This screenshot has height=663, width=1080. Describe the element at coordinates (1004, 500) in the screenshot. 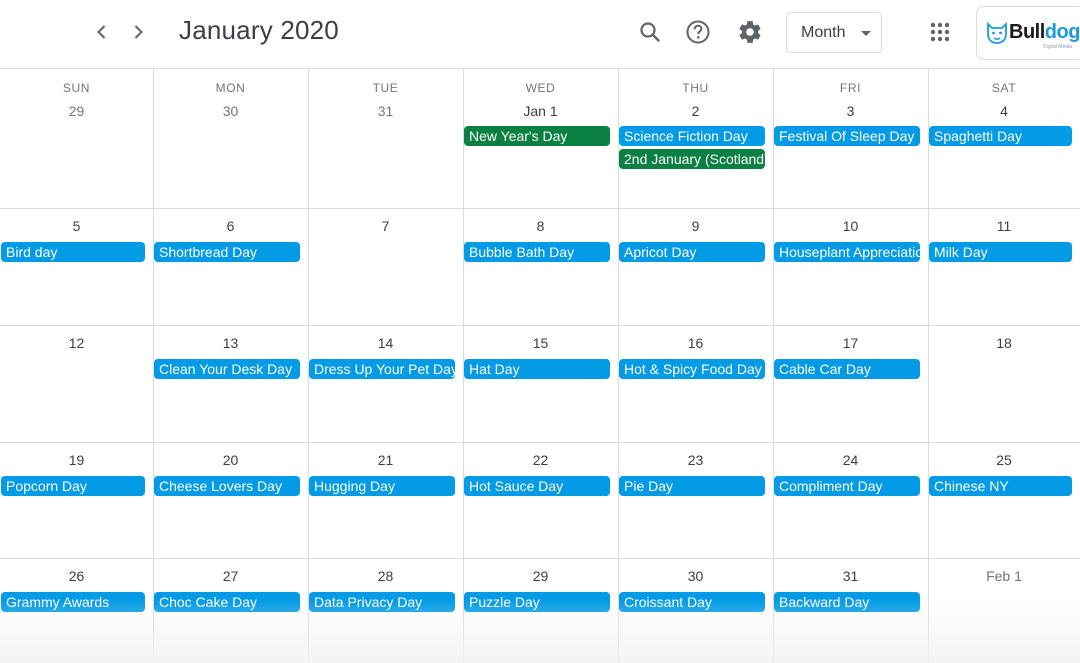

I see `day-cell: 25 Chinese NY` at that location.